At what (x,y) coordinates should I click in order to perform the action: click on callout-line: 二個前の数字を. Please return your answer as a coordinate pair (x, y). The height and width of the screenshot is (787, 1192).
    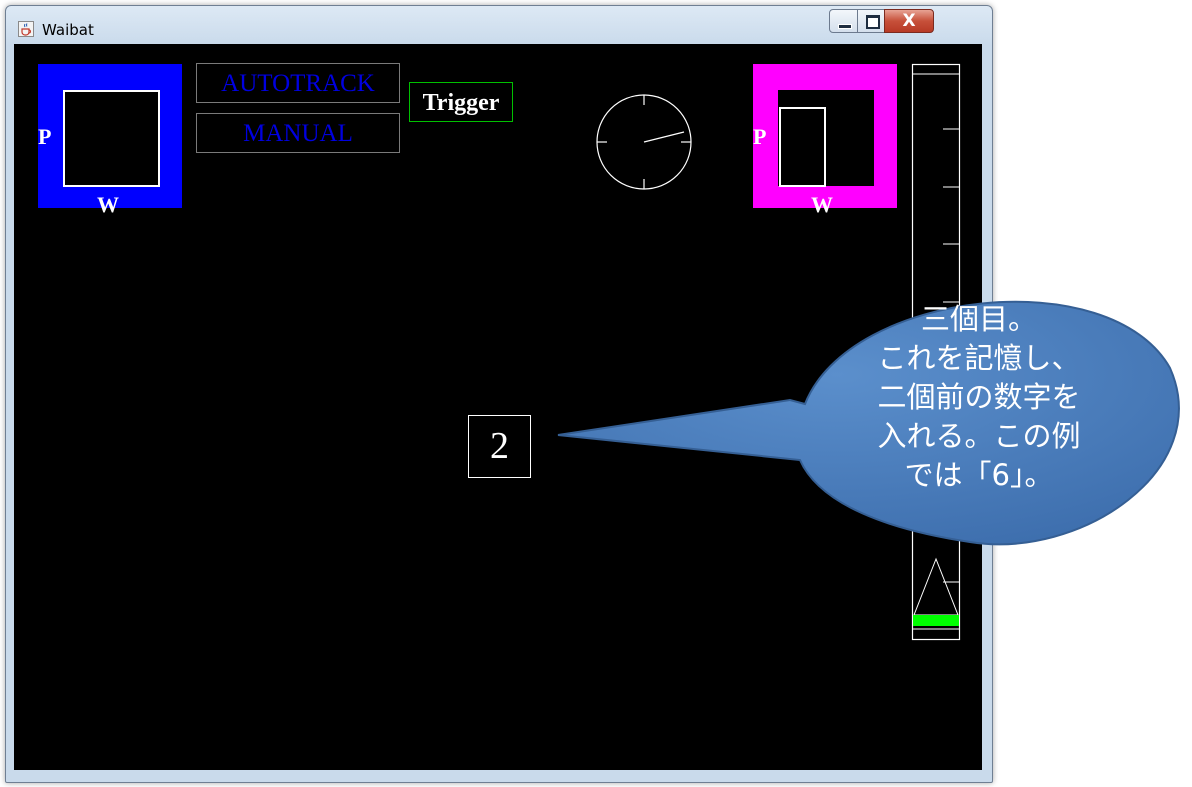
    Looking at the image, I should click on (979, 397).